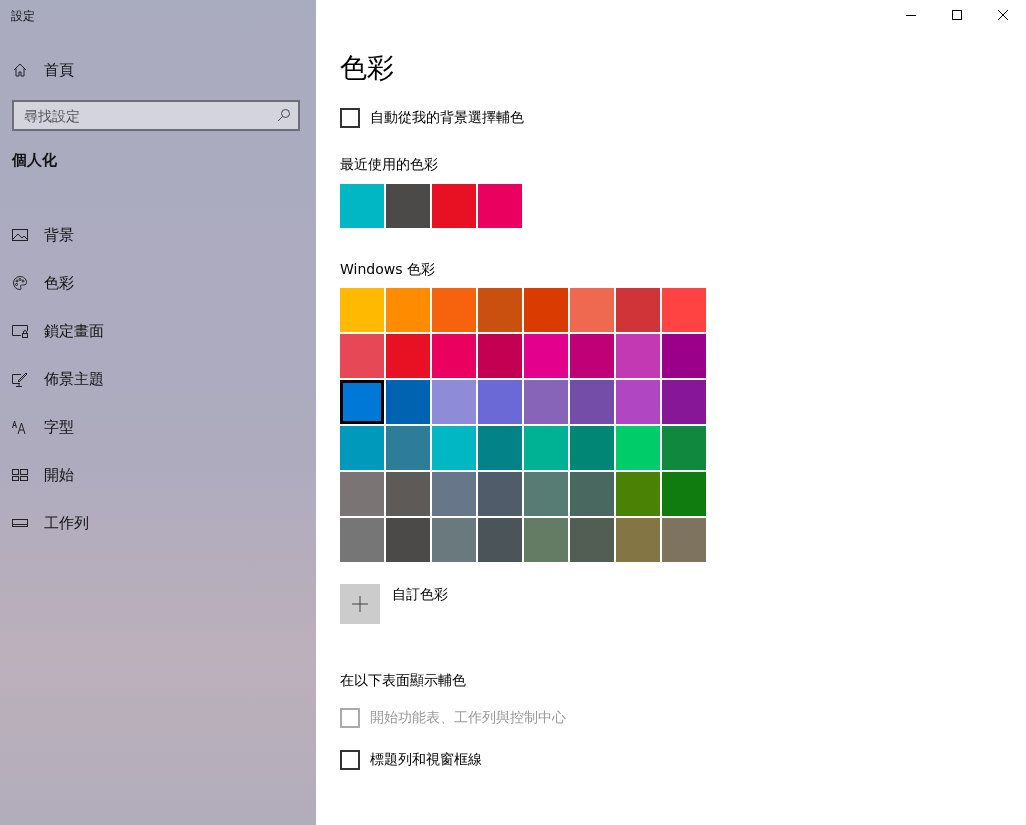 This screenshot has height=825, width=1026. Describe the element at coordinates (158, 283) in the screenshot. I see `sidebar-item: 色彩` at that location.